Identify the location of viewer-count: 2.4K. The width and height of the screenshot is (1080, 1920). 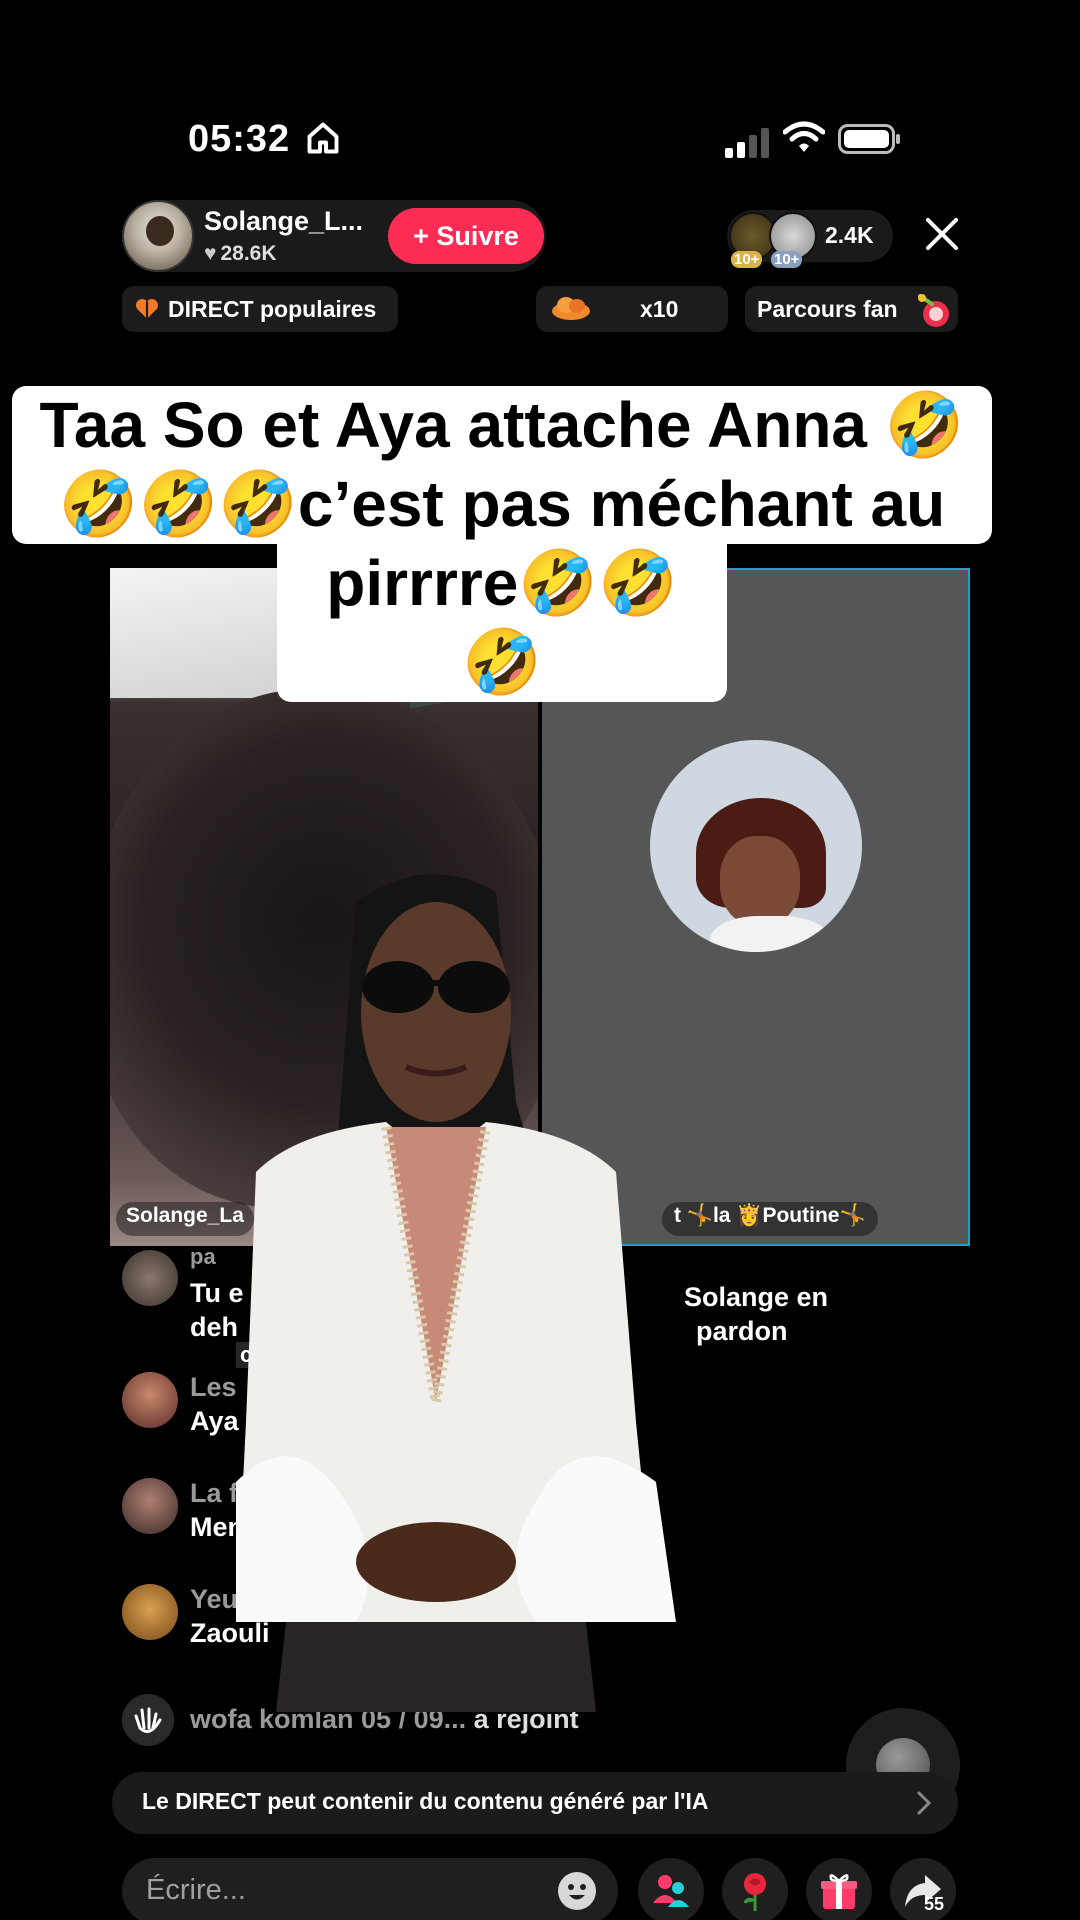
(849, 235).